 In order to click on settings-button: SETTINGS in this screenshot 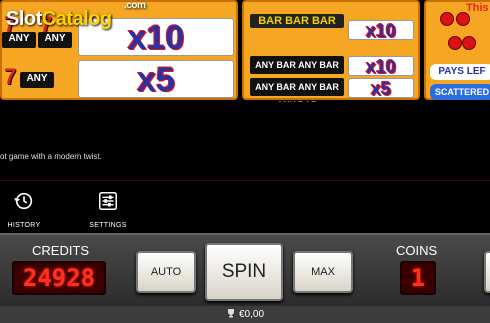, I will do `click(108, 211)`.